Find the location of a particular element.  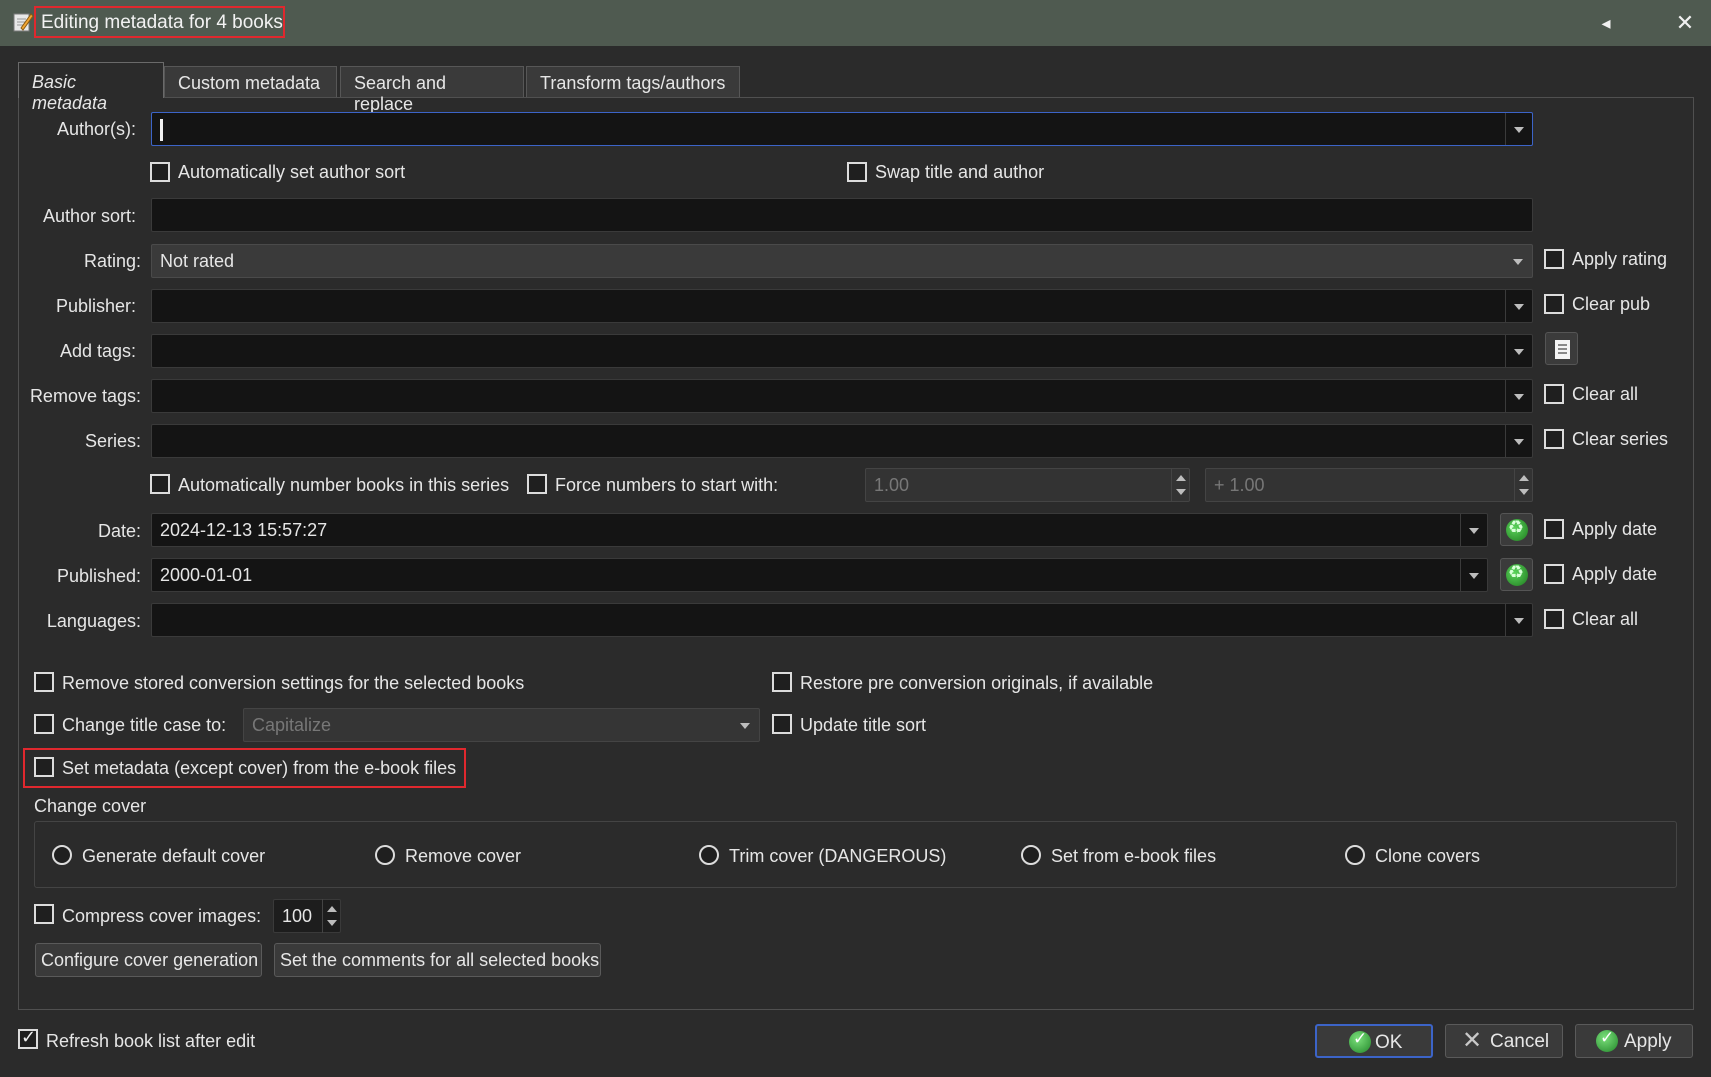

languages-dropdown-arrow is located at coordinates (1518, 620).